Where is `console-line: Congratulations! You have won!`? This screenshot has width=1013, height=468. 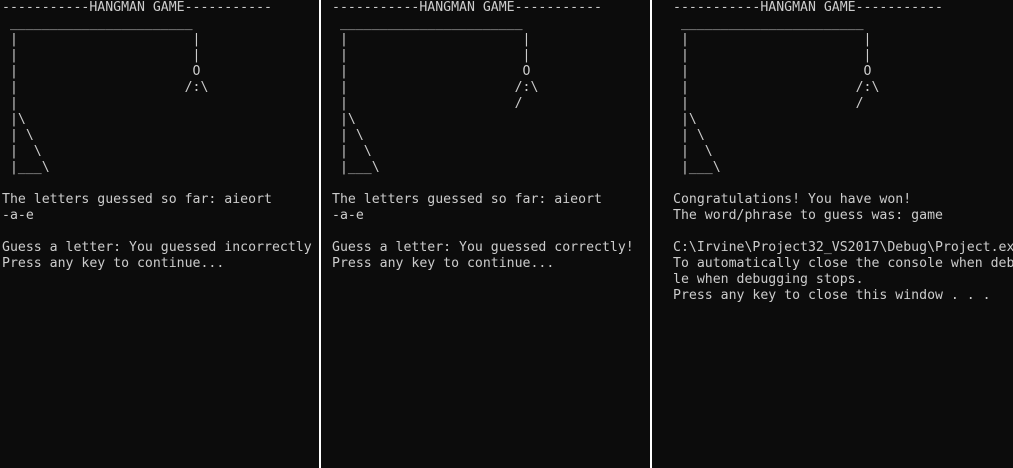
console-line: Congratulations! You have won! is located at coordinates (792, 199).